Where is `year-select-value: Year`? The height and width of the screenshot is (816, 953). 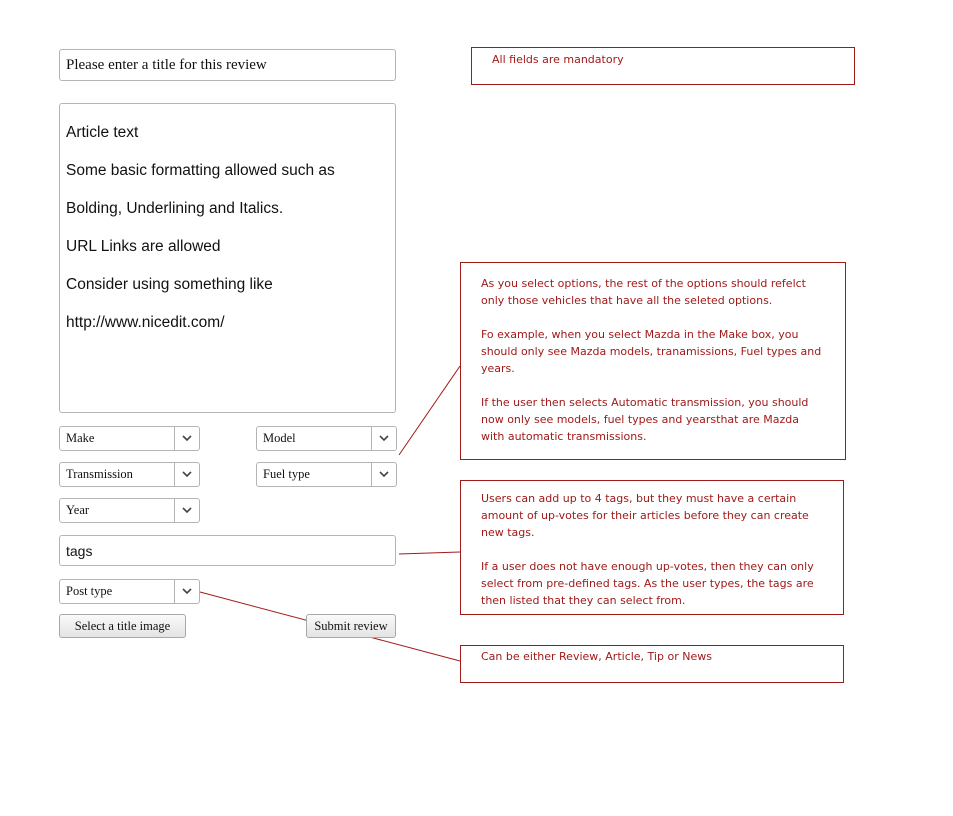 year-select-value: Year is located at coordinates (78, 510).